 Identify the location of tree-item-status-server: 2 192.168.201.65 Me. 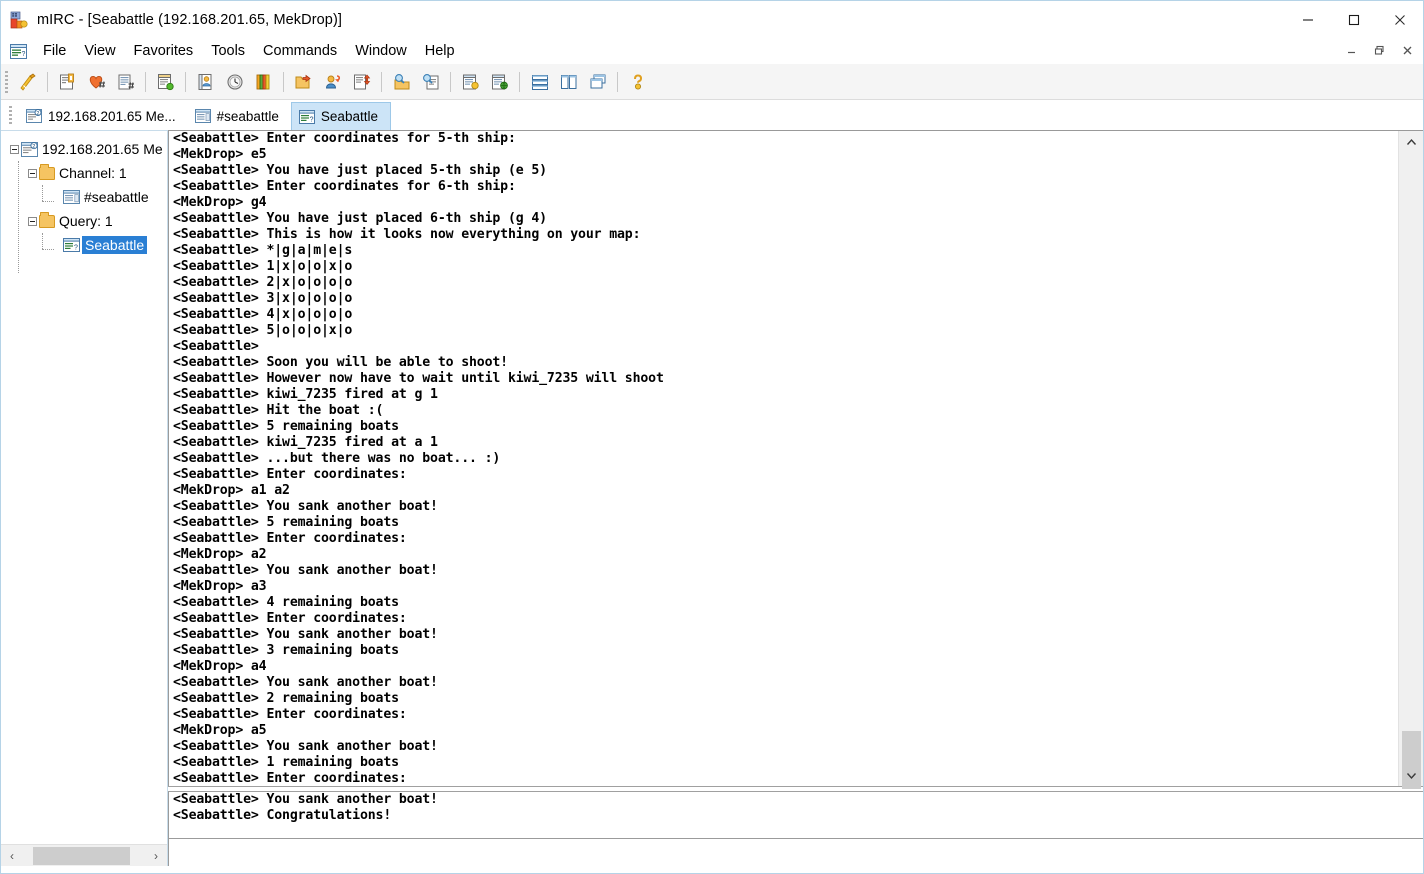
(84, 149).